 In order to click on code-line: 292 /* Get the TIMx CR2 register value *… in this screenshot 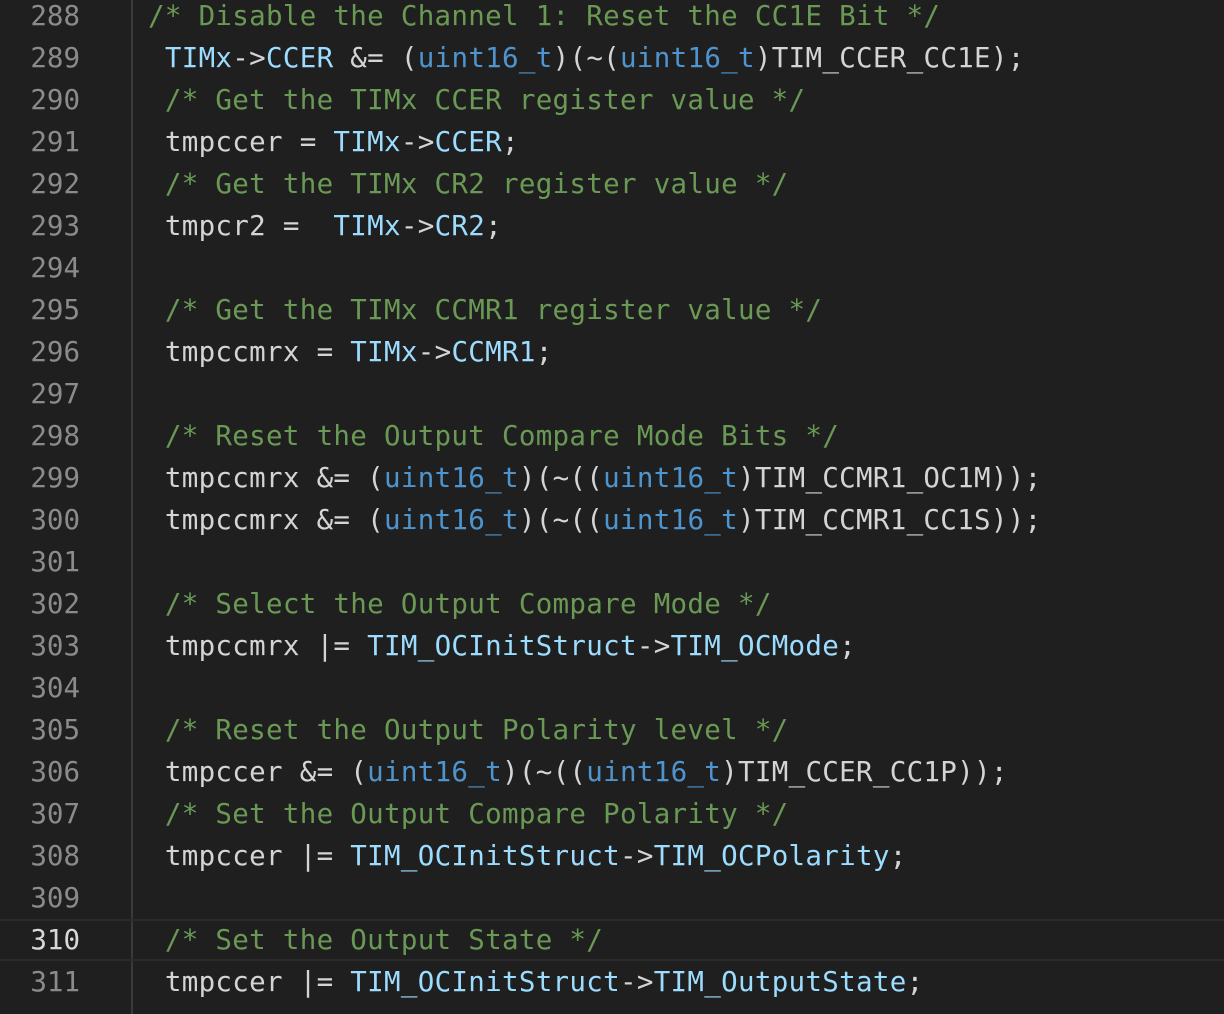, I will do `click(612, 184)`.